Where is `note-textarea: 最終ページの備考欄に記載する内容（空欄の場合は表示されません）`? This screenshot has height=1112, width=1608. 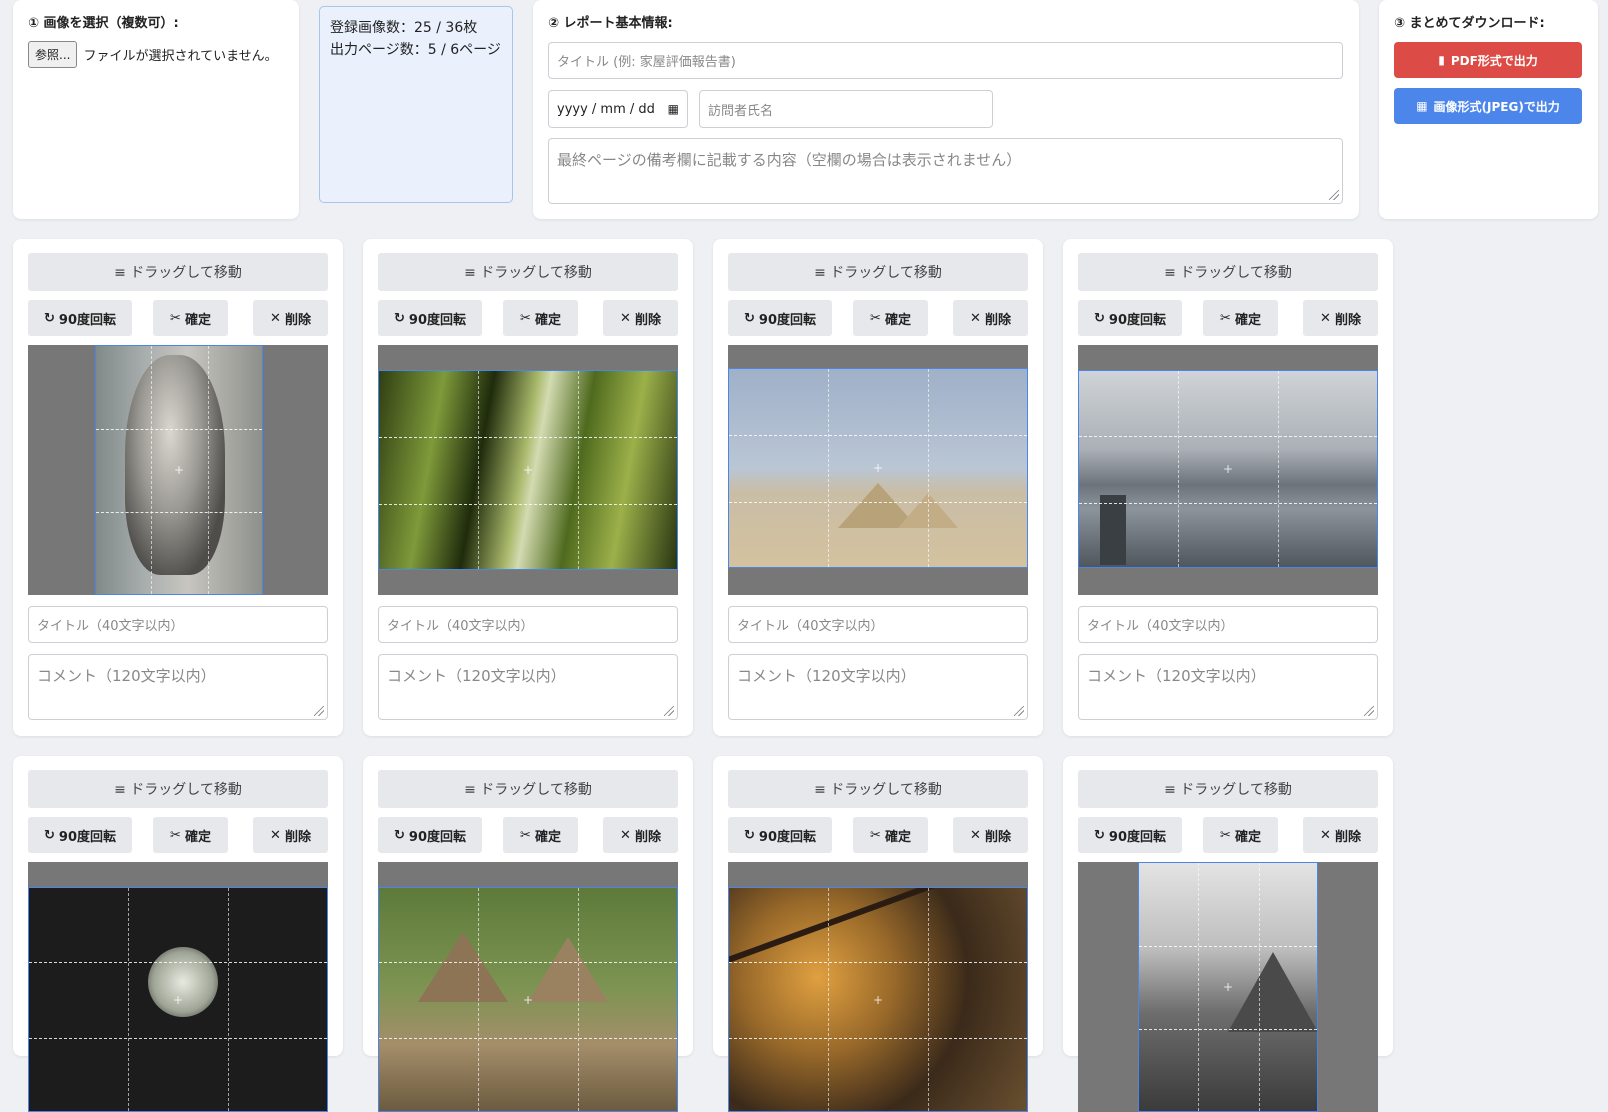
note-textarea: 最終ページの備考欄に記載する内容（空欄の場合は表示されません） is located at coordinates (945, 171).